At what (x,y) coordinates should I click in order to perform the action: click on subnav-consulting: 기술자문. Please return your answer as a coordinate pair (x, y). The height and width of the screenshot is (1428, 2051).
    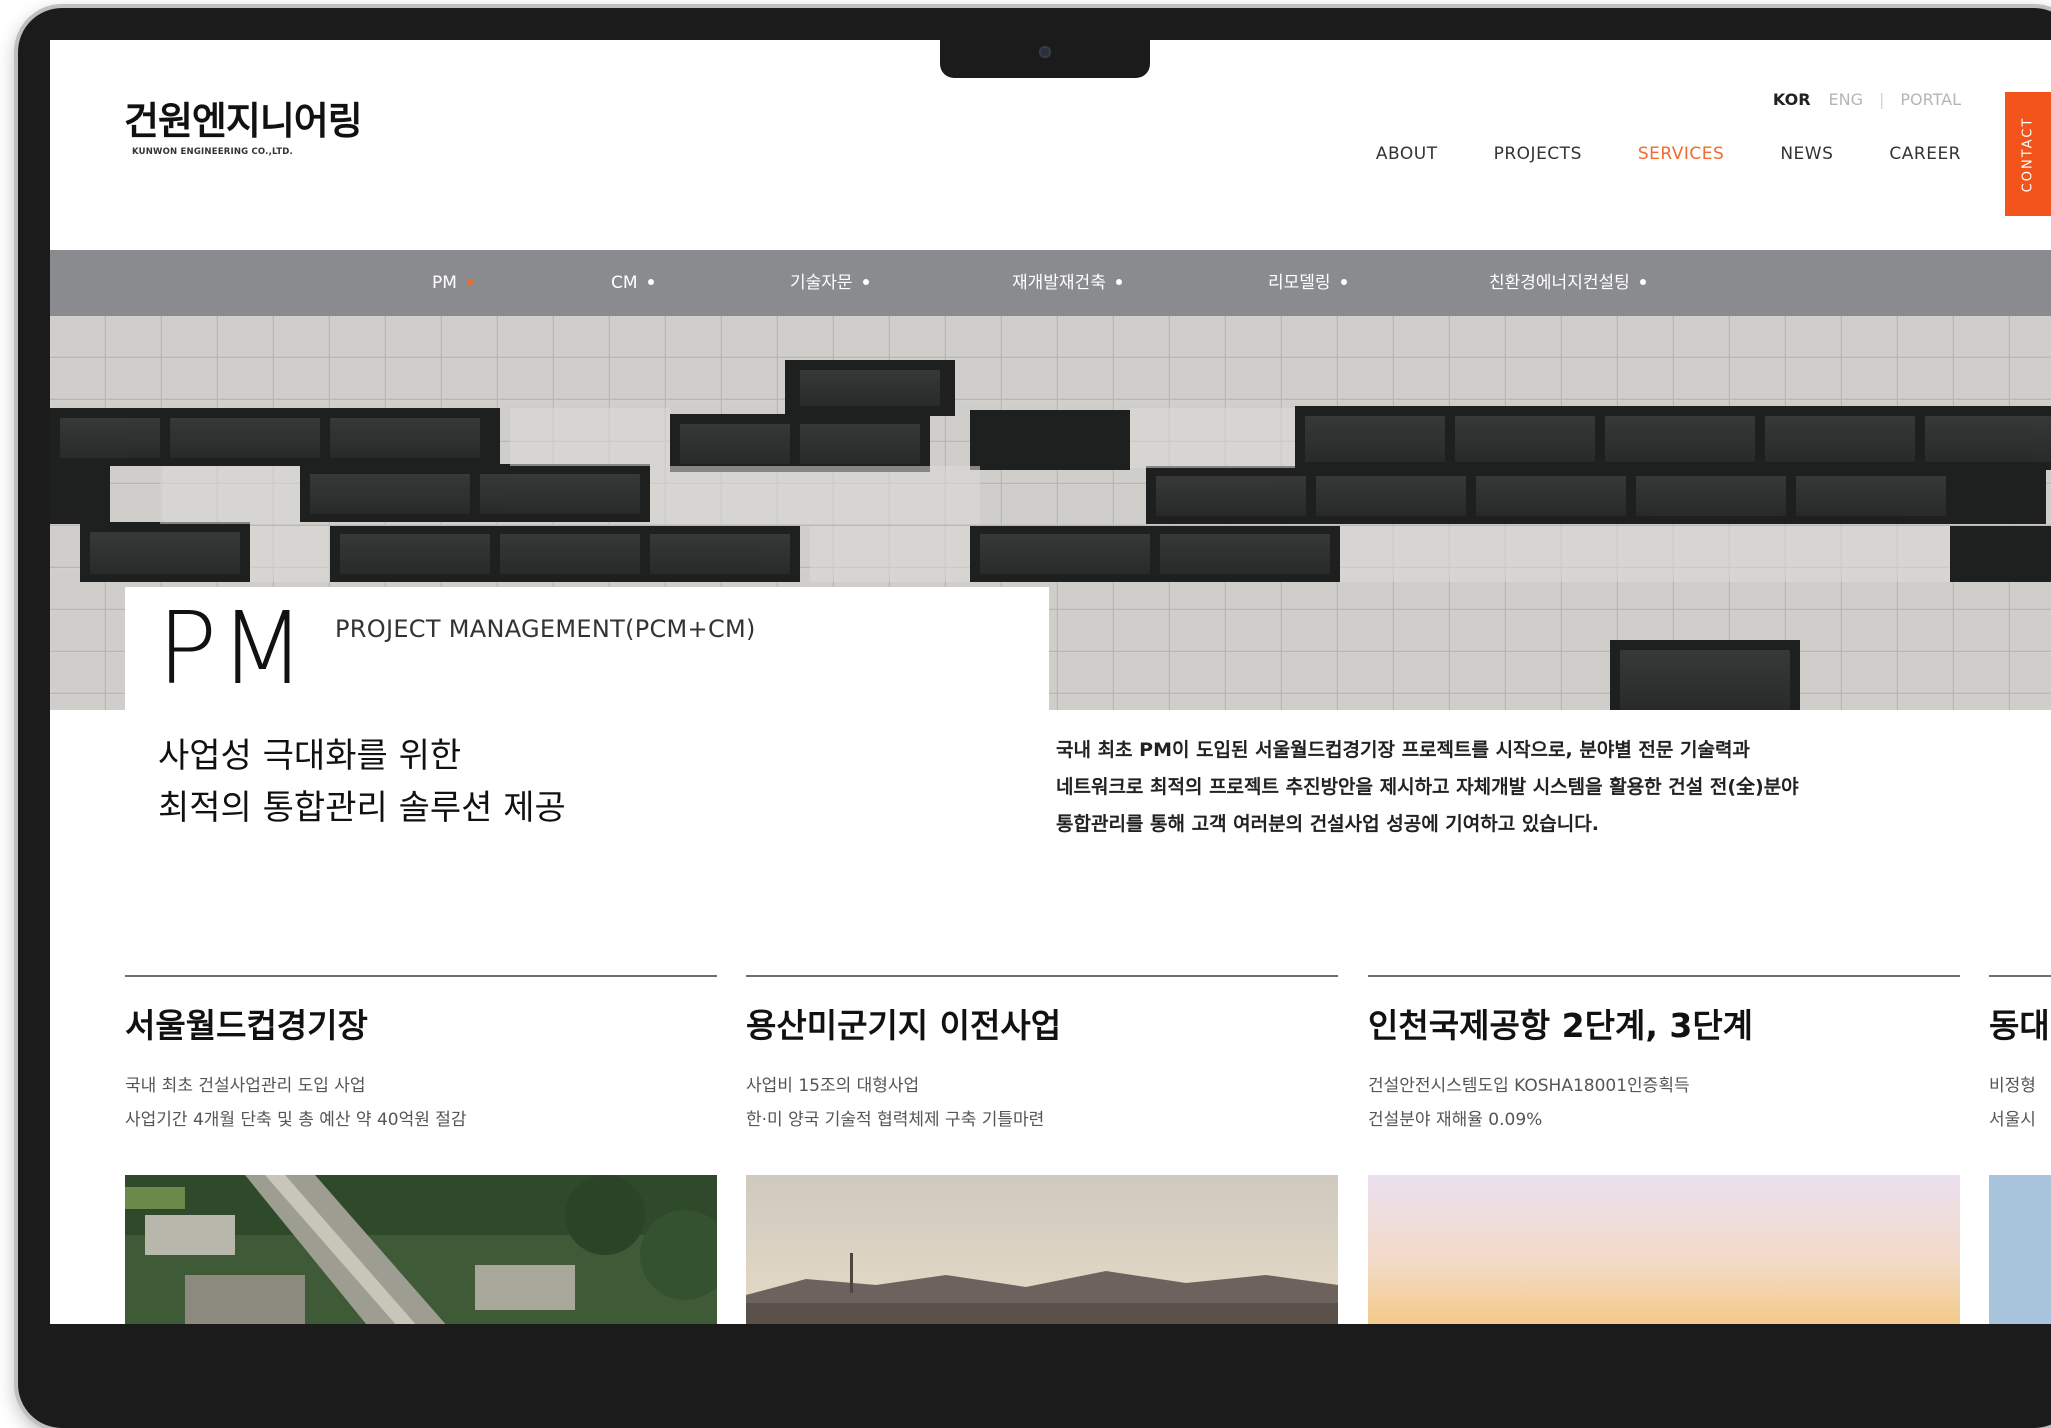
    Looking at the image, I should click on (829, 283).